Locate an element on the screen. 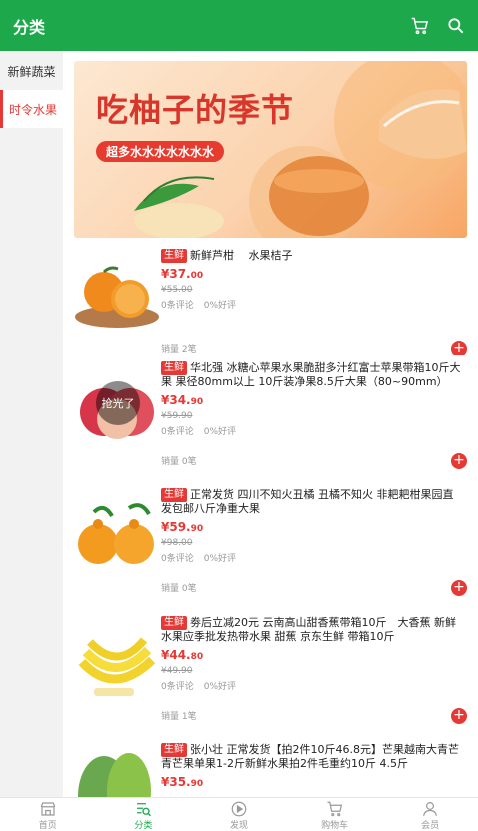  member-icon is located at coordinates (430, 809).